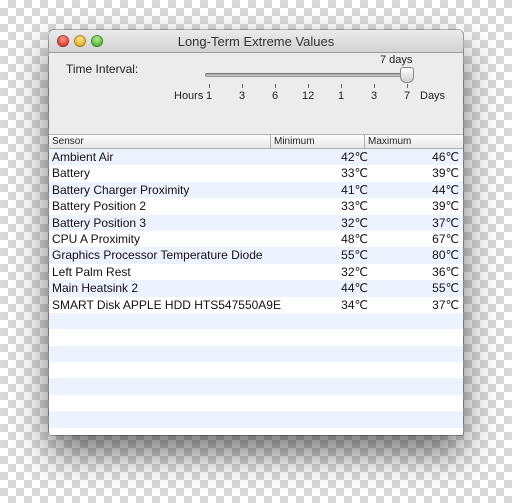  What do you see at coordinates (445, 271) in the screenshot?
I see `maximum-value: 36℃` at bounding box center [445, 271].